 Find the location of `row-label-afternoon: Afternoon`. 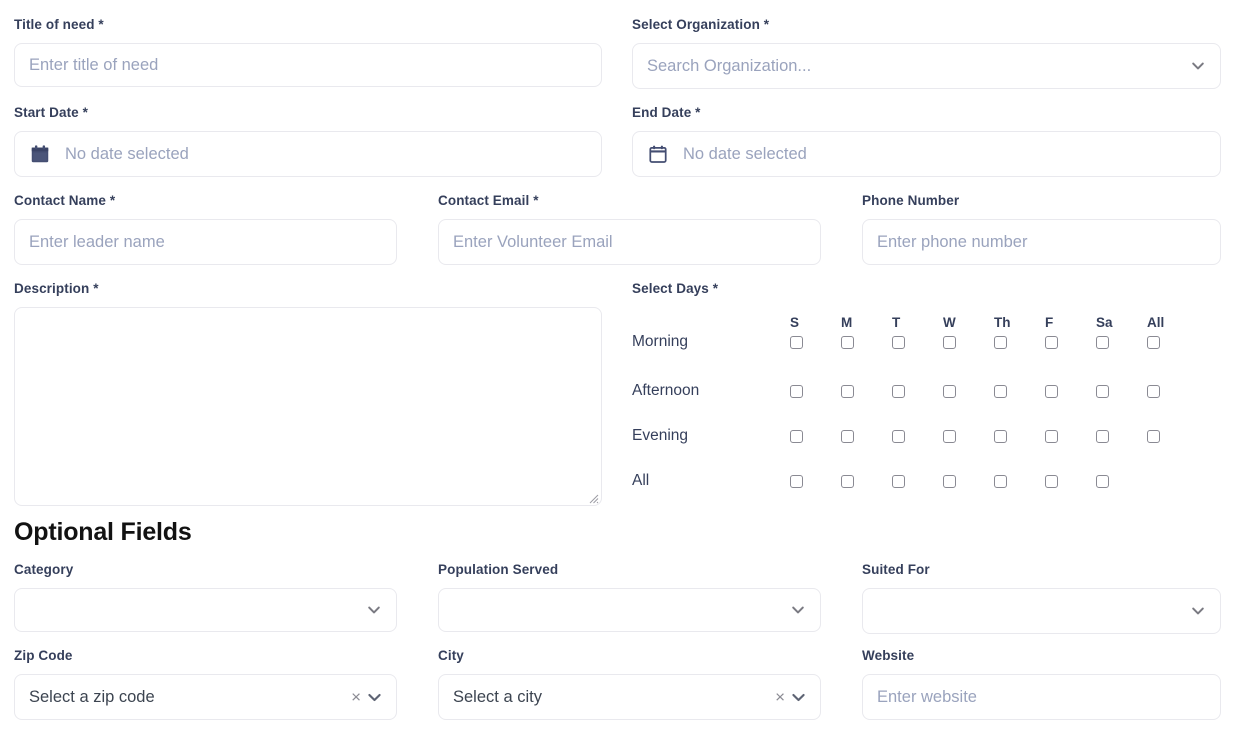

row-label-afternoon: Afternoon is located at coordinates (666, 390).